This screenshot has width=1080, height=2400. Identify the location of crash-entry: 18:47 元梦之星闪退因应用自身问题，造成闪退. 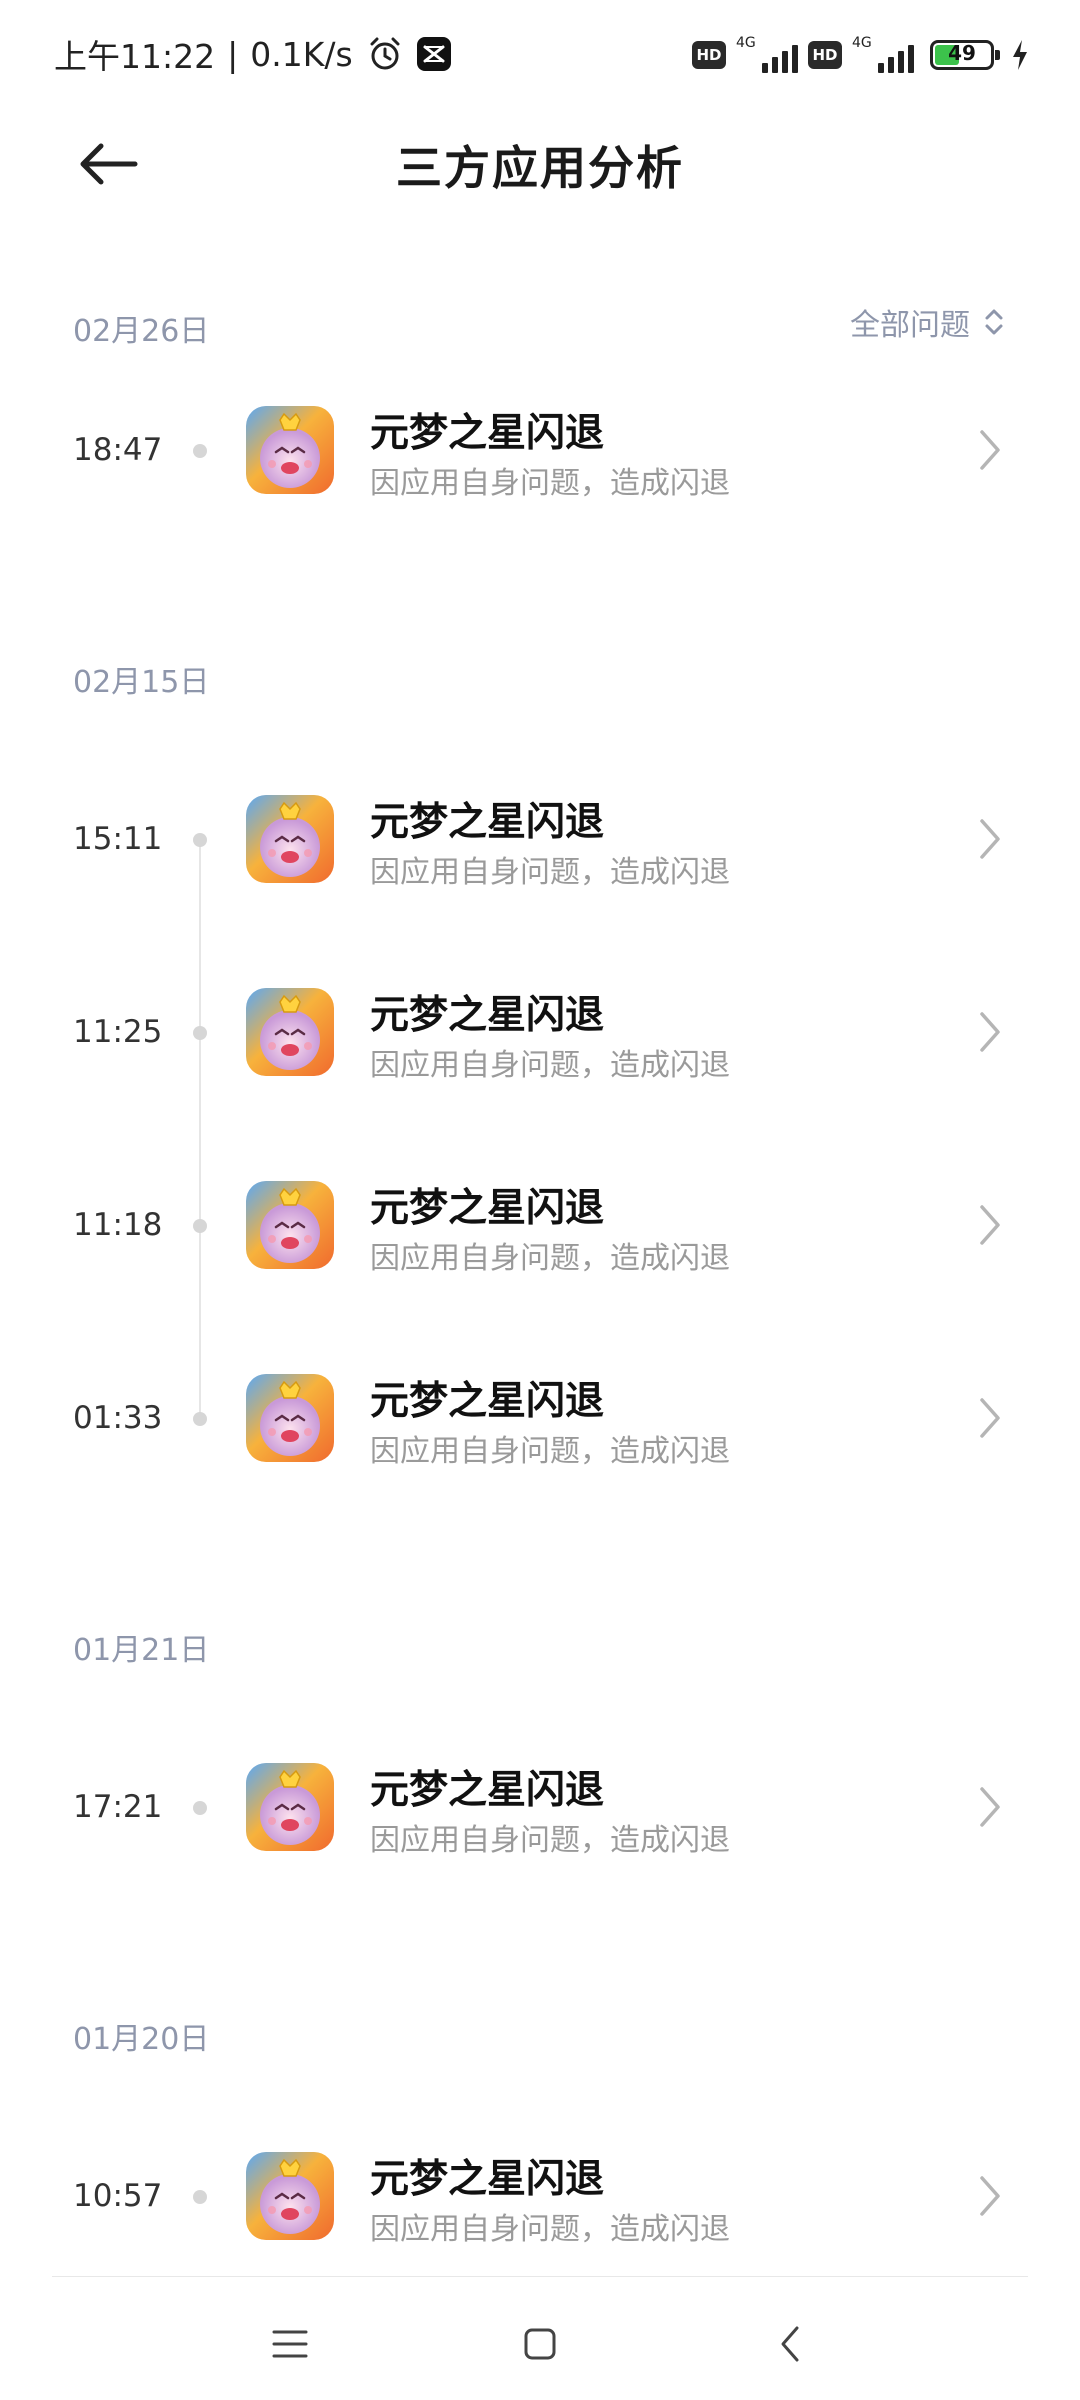
(540, 450).